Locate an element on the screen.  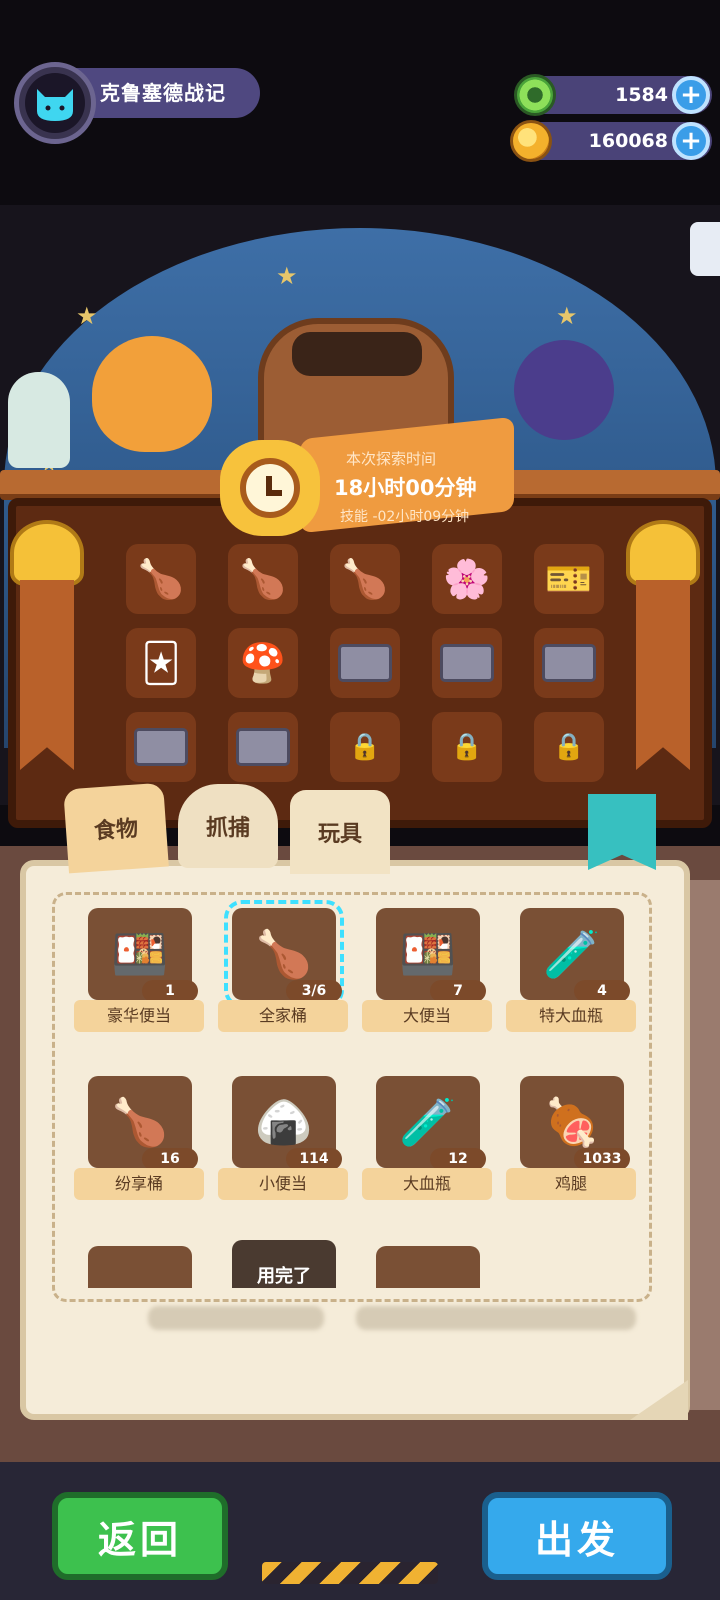
mushroom-icon: 🍄 is located at coordinates (263, 663).